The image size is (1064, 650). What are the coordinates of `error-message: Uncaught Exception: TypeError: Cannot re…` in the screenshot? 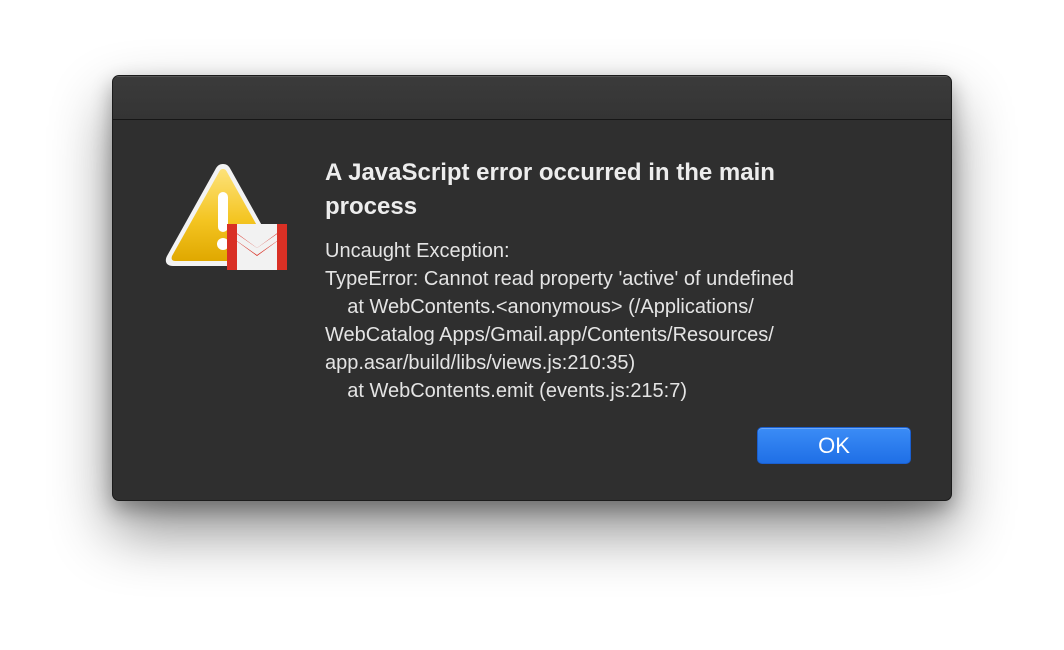 It's located at (625, 321).